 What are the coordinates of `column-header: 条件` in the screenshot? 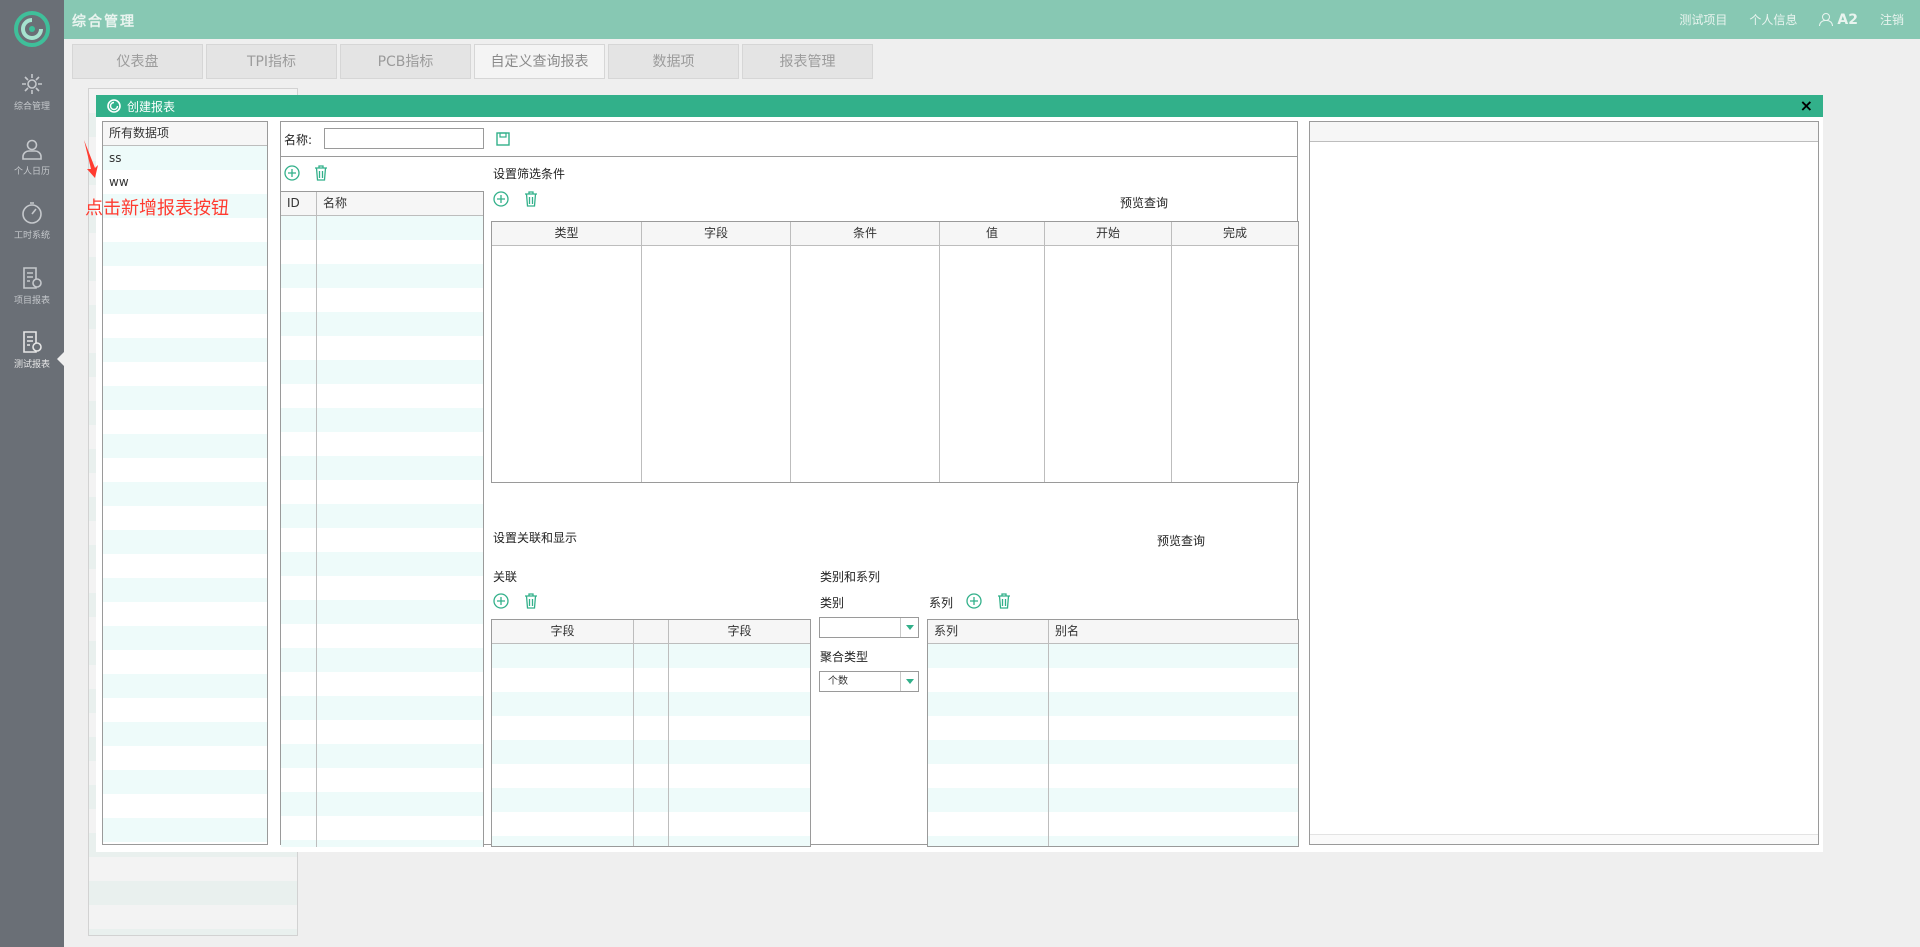 It's located at (865, 233).